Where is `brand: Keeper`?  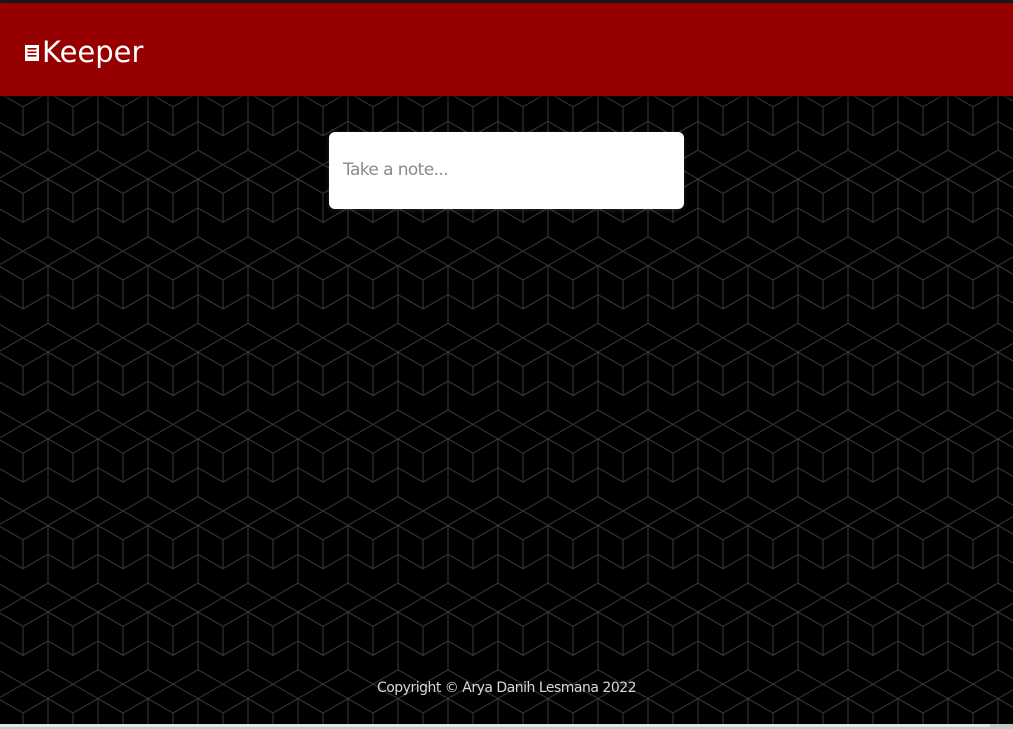
brand: Keeper is located at coordinates (84, 52).